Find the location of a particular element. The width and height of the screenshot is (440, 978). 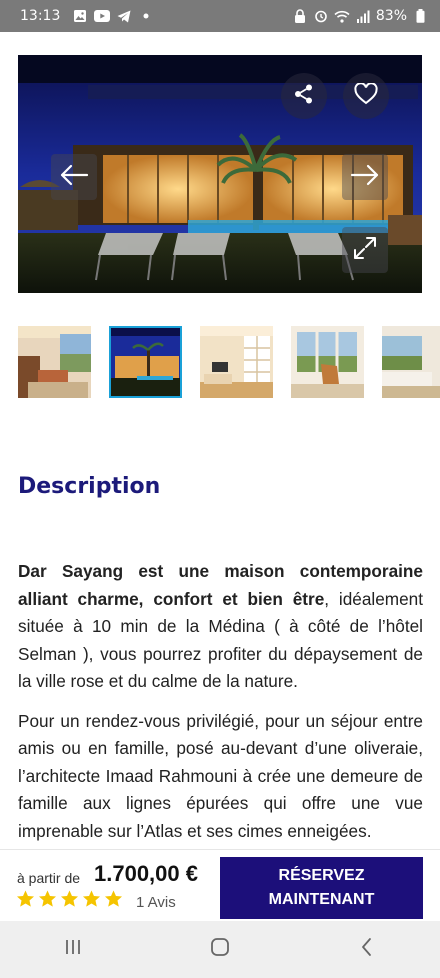

price-value: 1.700,00 € is located at coordinates (146, 873).